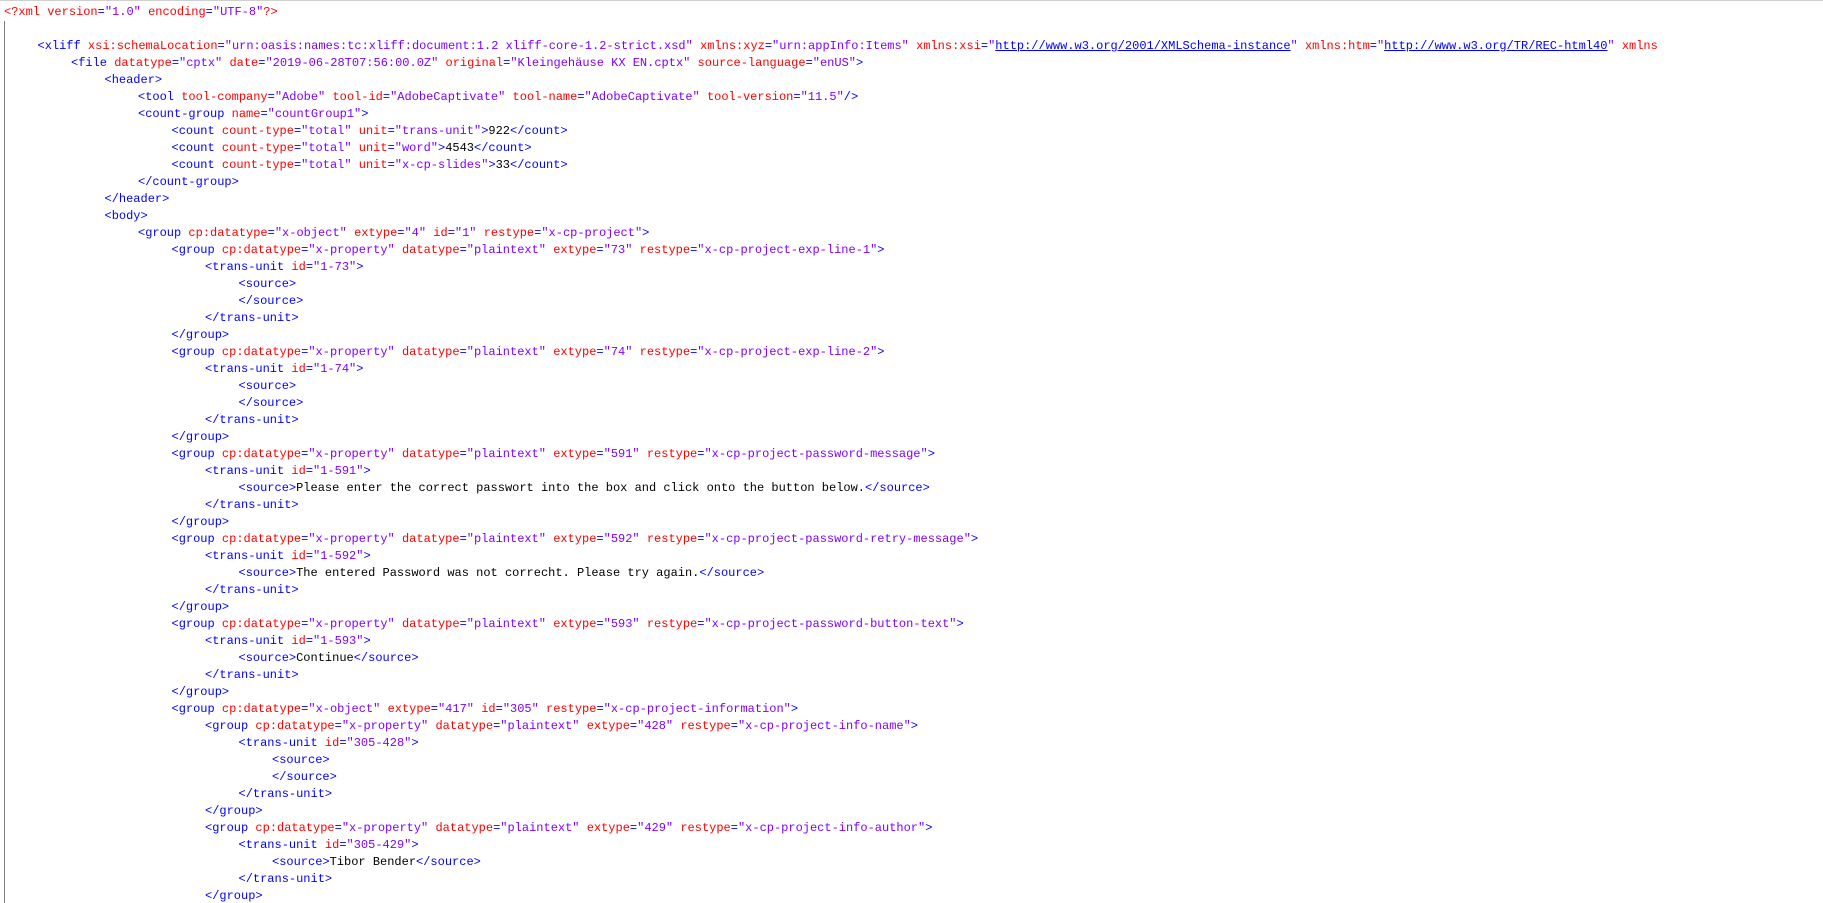 The image size is (1823, 903). I want to click on syntax-token-val: "x-cp-project-info-author", so click(831, 828).